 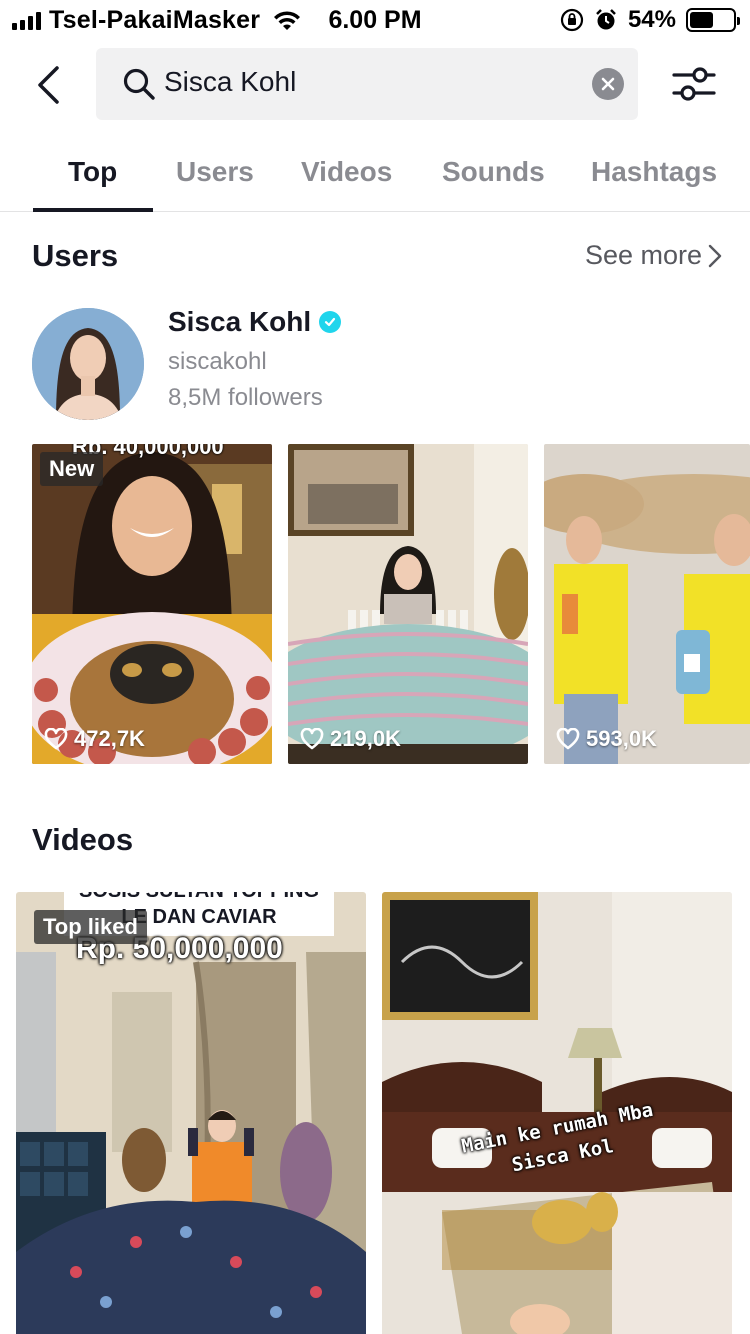 What do you see at coordinates (606, 19) in the screenshot?
I see `alarm-icon` at bounding box center [606, 19].